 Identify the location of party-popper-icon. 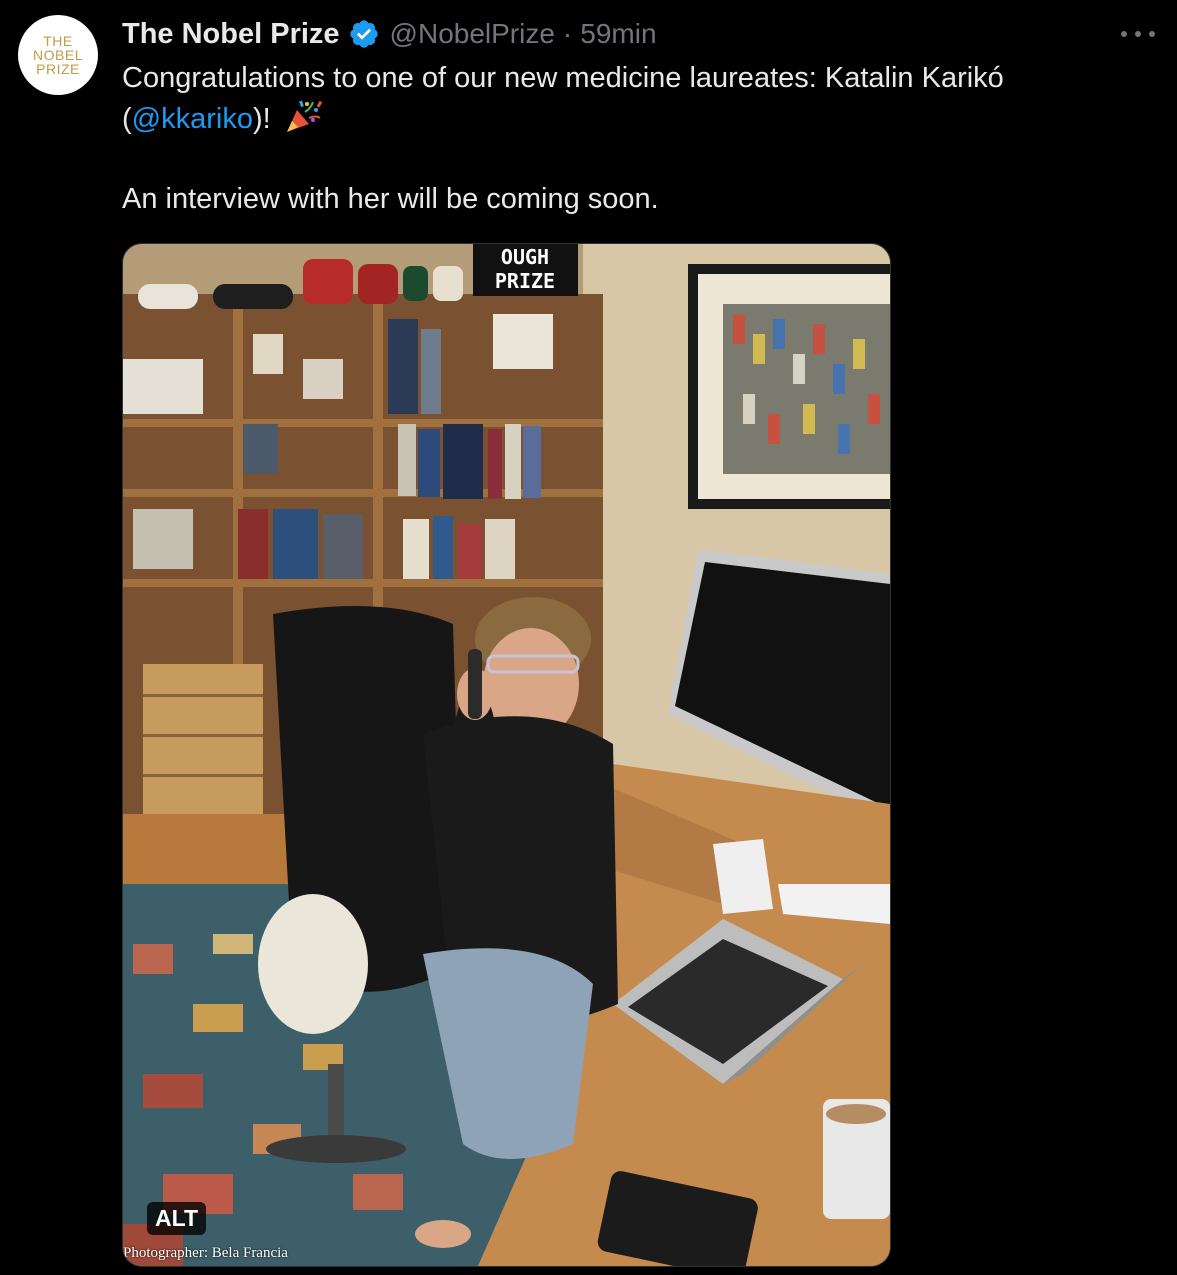
(304, 116).